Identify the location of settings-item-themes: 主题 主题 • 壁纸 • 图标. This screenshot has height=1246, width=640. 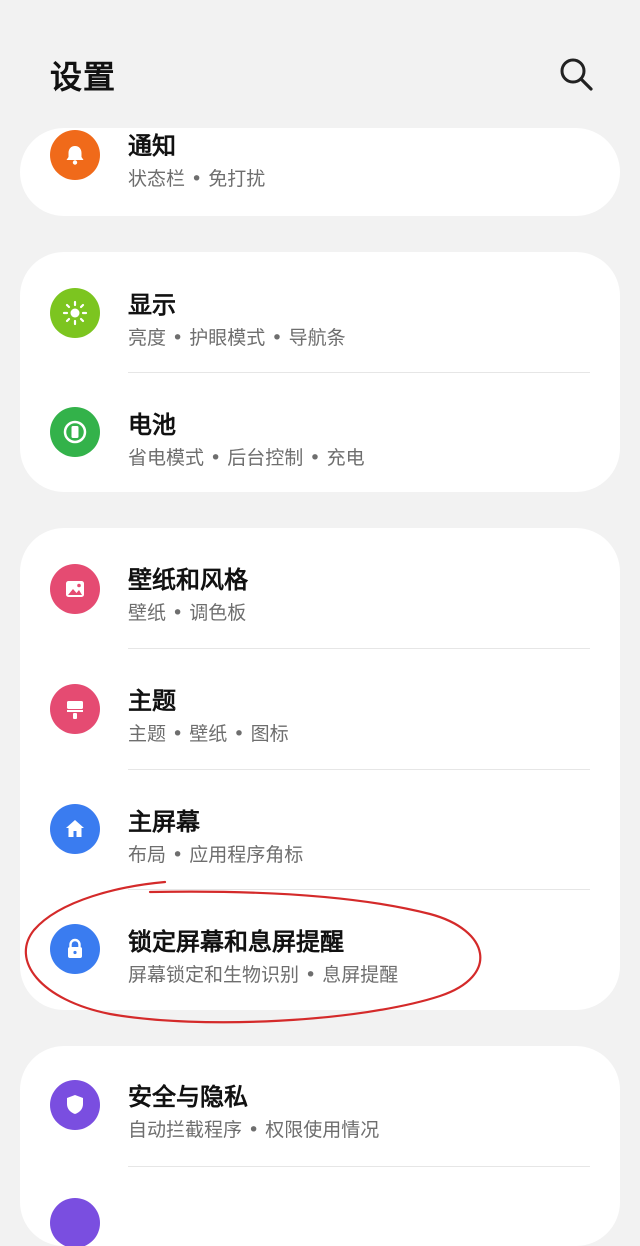
(320, 708).